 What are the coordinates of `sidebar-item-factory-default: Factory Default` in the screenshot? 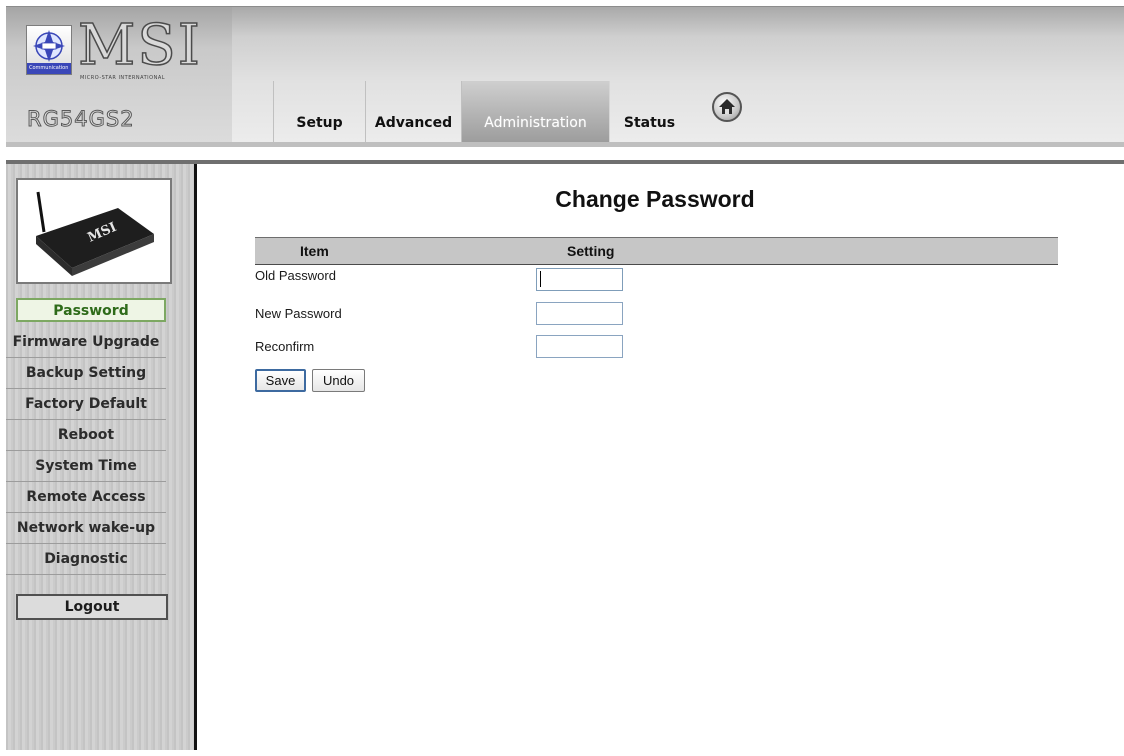 It's located at (86, 405).